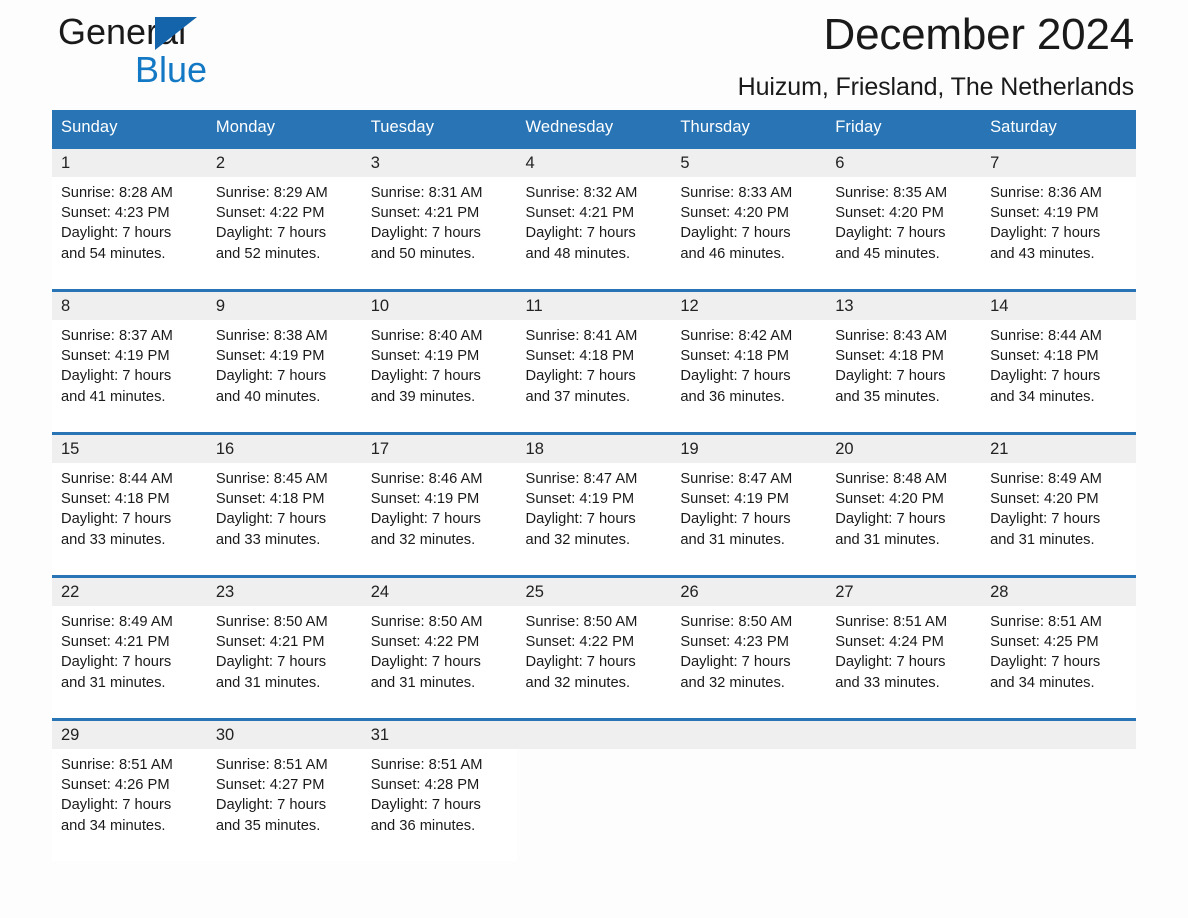  What do you see at coordinates (439, 590) in the screenshot?
I see `day-number: 24` at bounding box center [439, 590].